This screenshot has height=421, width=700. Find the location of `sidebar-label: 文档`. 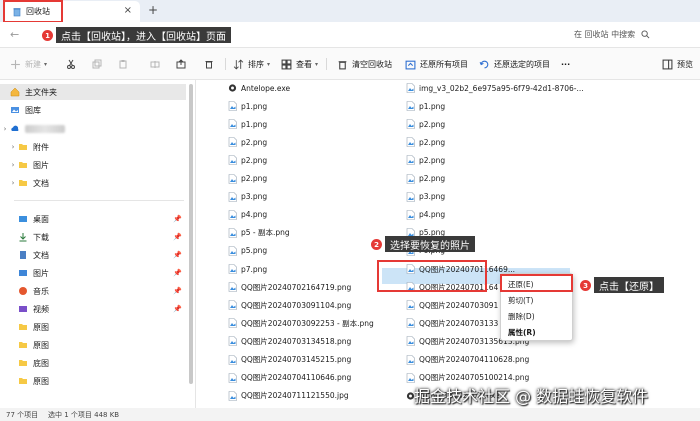

sidebar-label: 文档 is located at coordinates (41, 183).